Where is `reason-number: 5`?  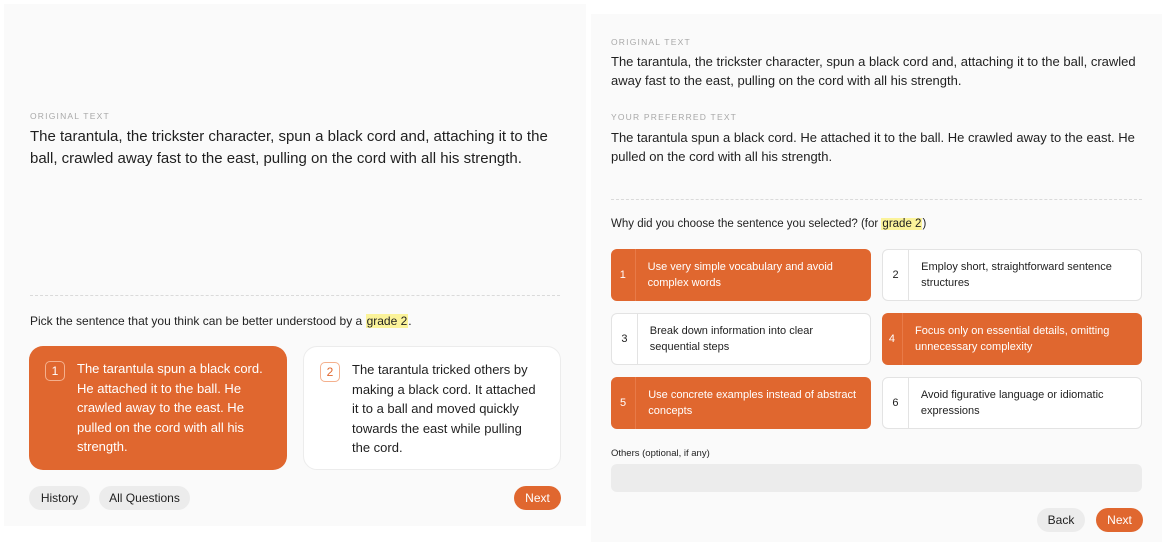 reason-number: 5 is located at coordinates (624, 403).